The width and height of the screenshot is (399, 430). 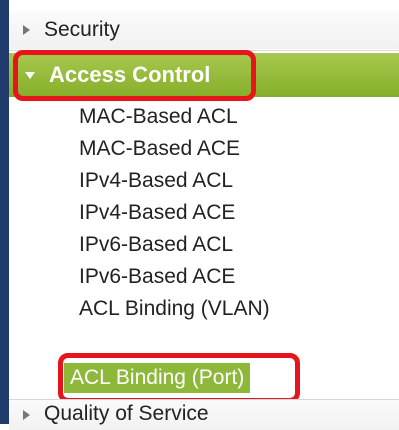 What do you see at coordinates (130, 74) in the screenshot?
I see `nav-item-access-control-label: Access Control` at bounding box center [130, 74].